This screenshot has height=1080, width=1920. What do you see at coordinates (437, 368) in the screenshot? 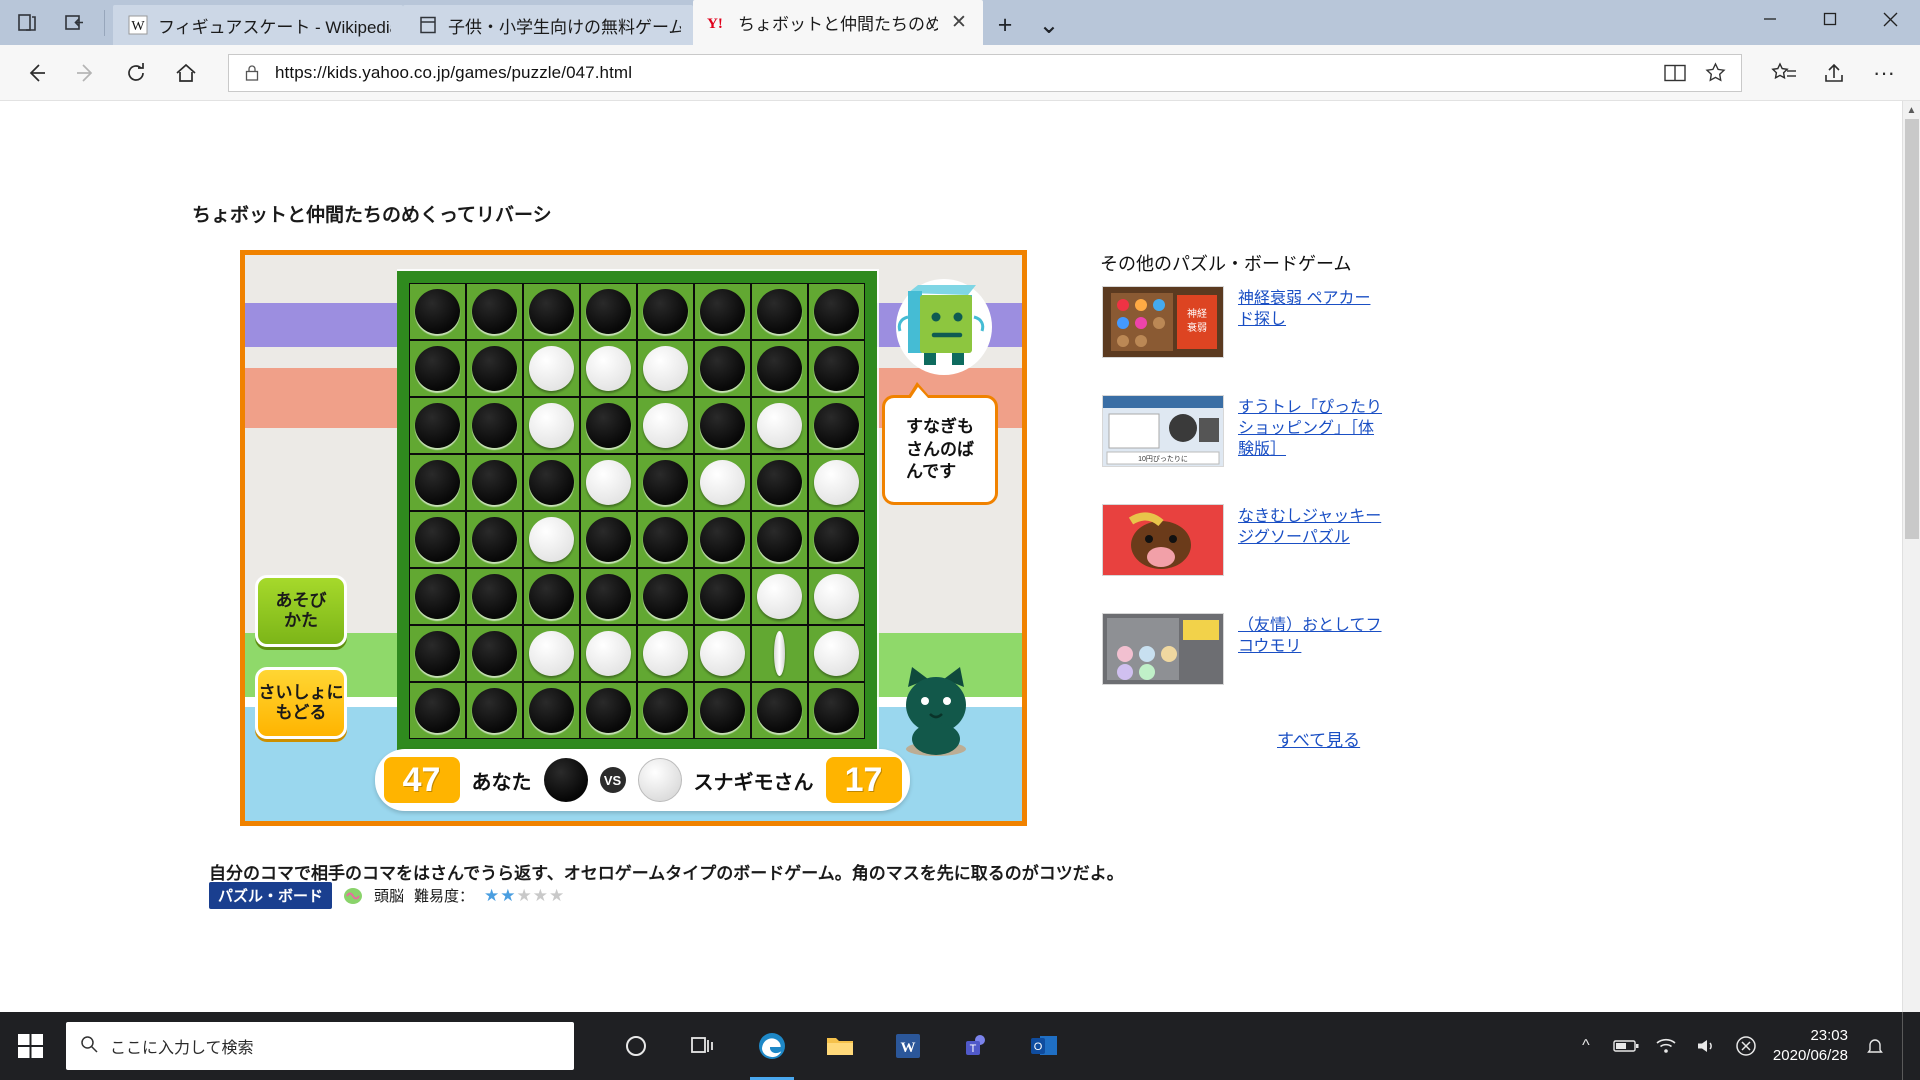
I see `board-cell-r2c1` at bounding box center [437, 368].